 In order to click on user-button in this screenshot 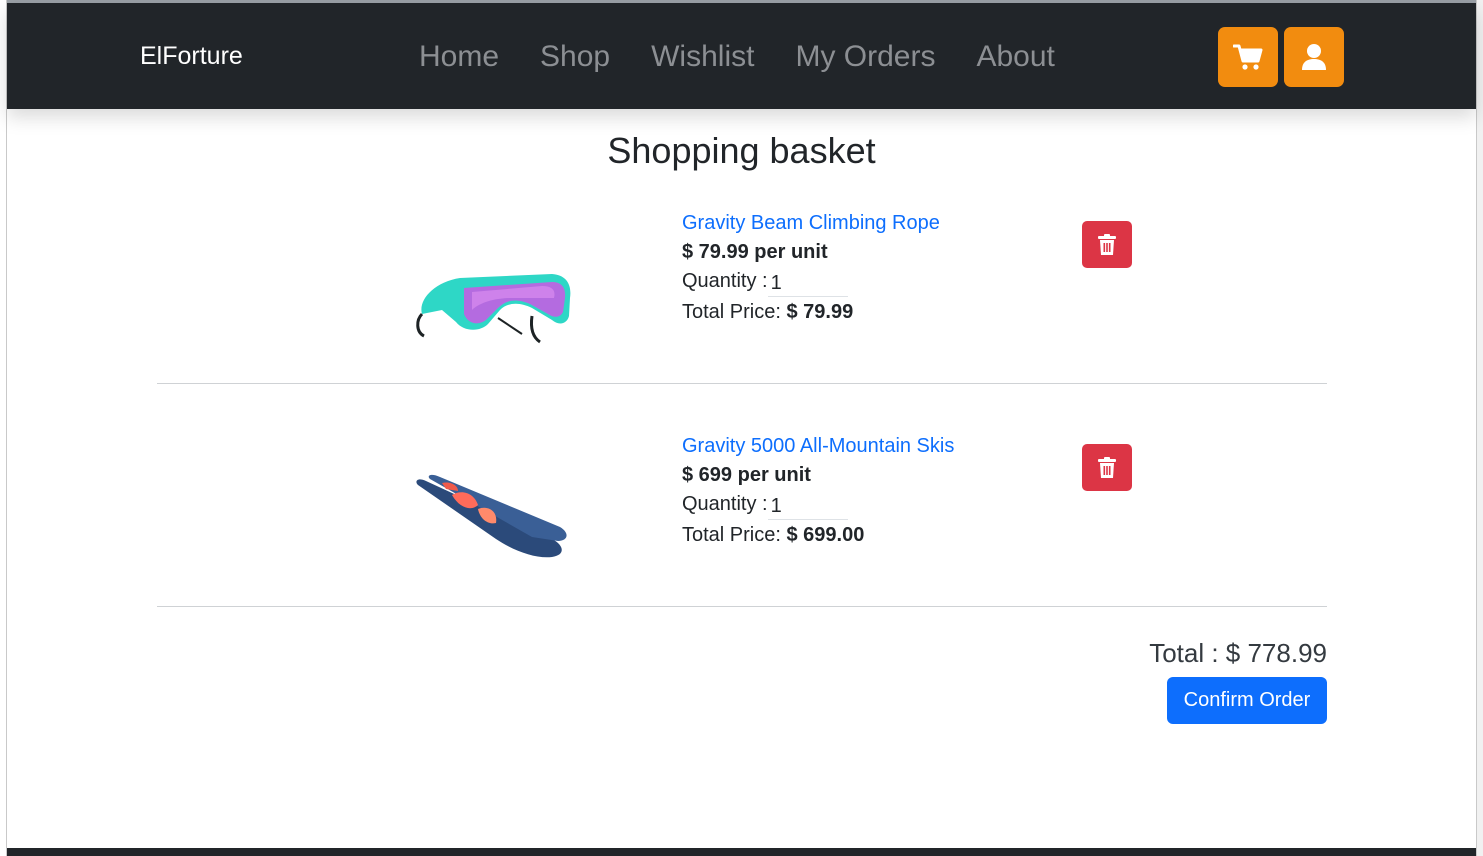, I will do `click(1314, 57)`.